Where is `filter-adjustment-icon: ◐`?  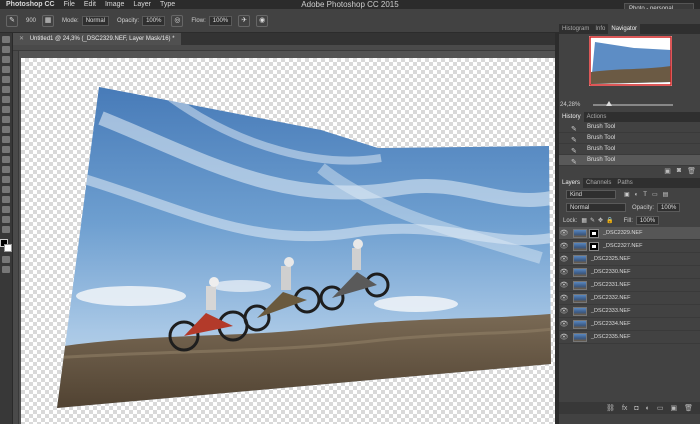 filter-adjustment-icon: ◐ is located at coordinates (637, 195).